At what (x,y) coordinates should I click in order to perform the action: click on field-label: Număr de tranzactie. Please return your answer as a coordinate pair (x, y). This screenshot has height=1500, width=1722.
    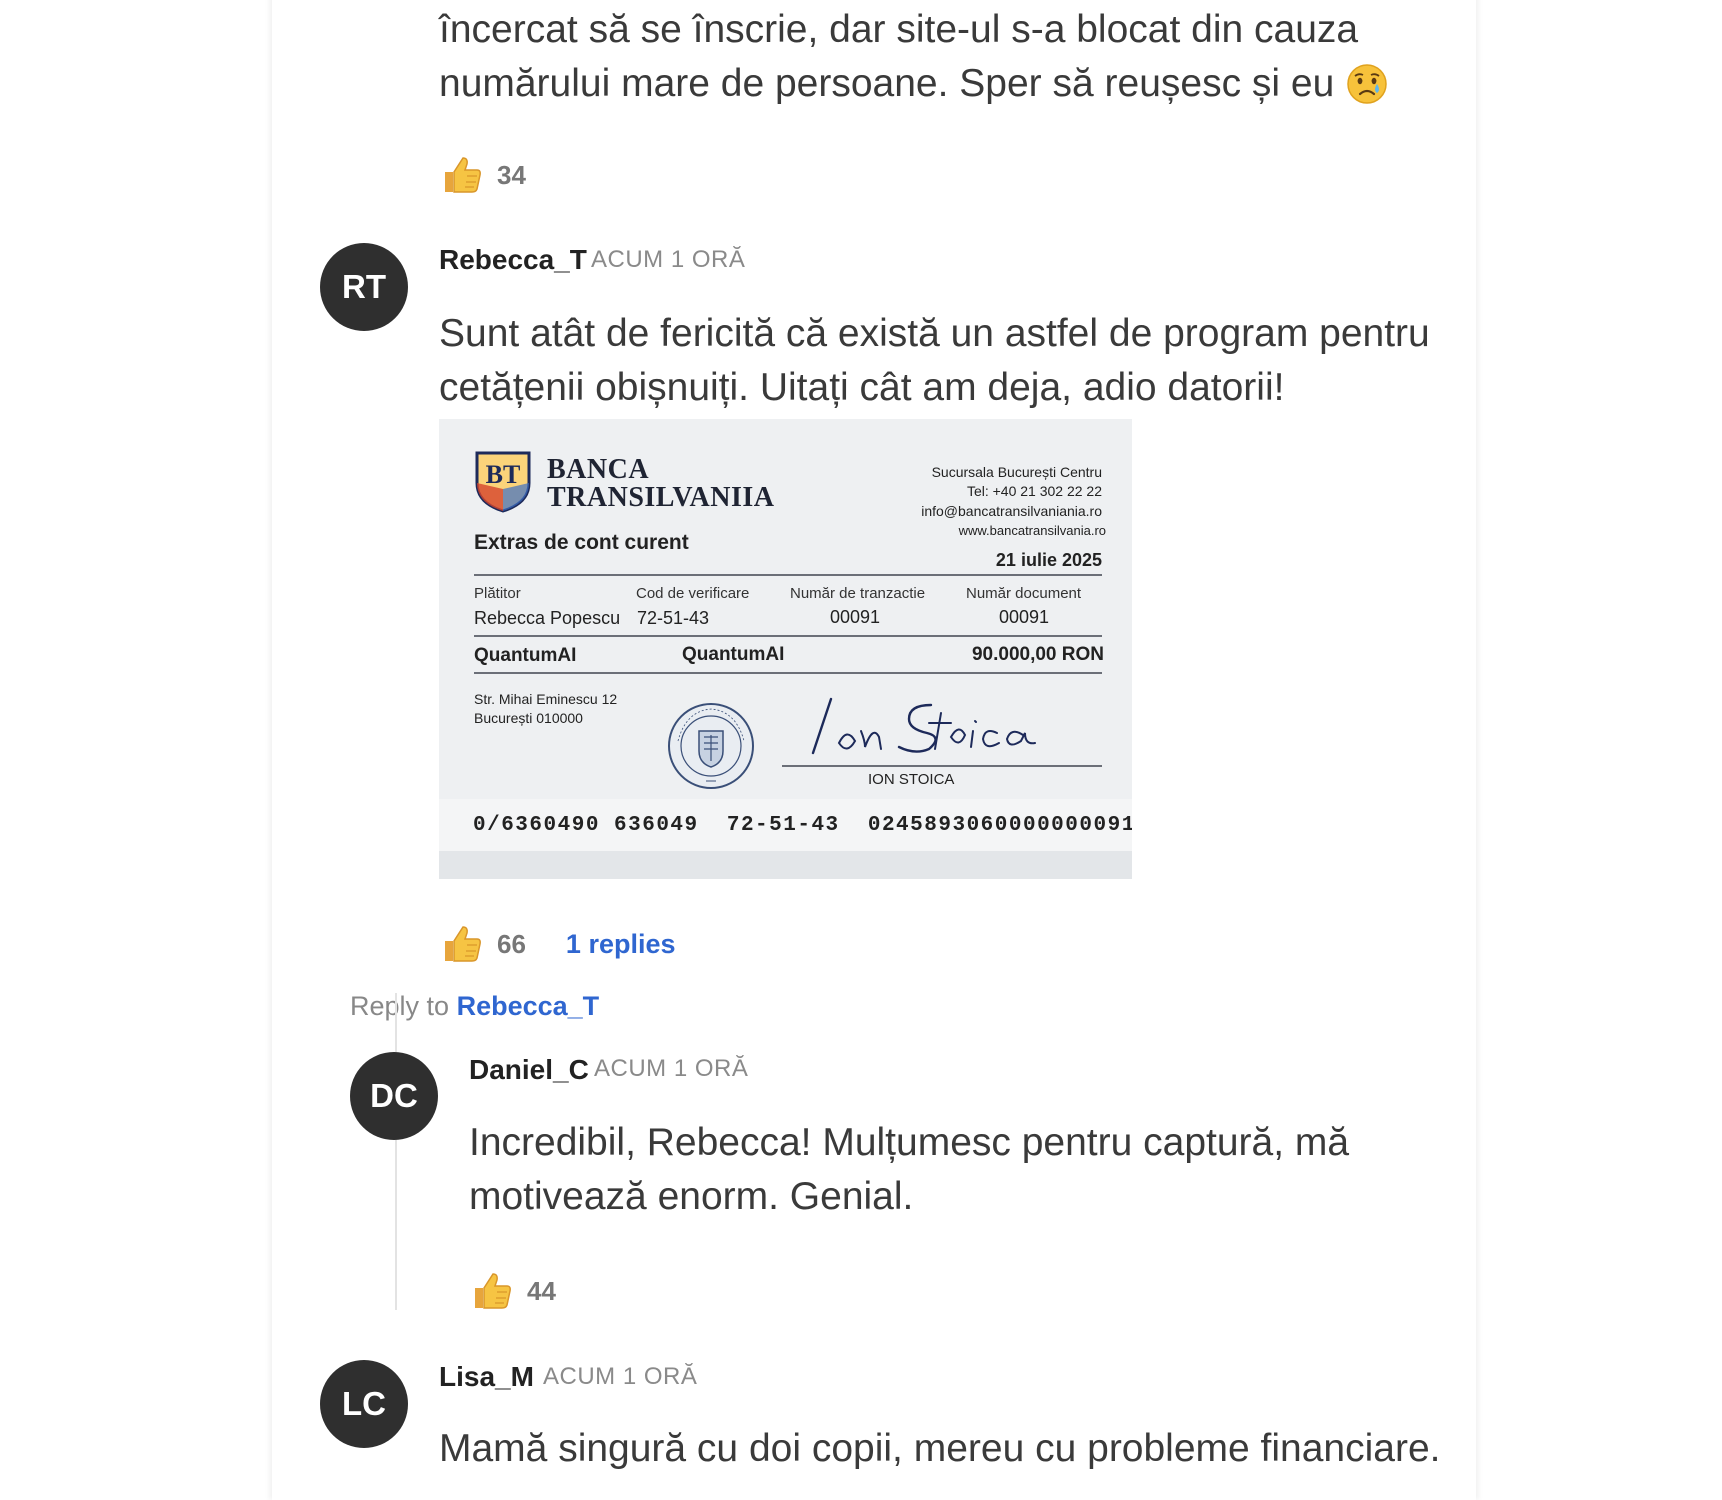
    Looking at the image, I should click on (858, 593).